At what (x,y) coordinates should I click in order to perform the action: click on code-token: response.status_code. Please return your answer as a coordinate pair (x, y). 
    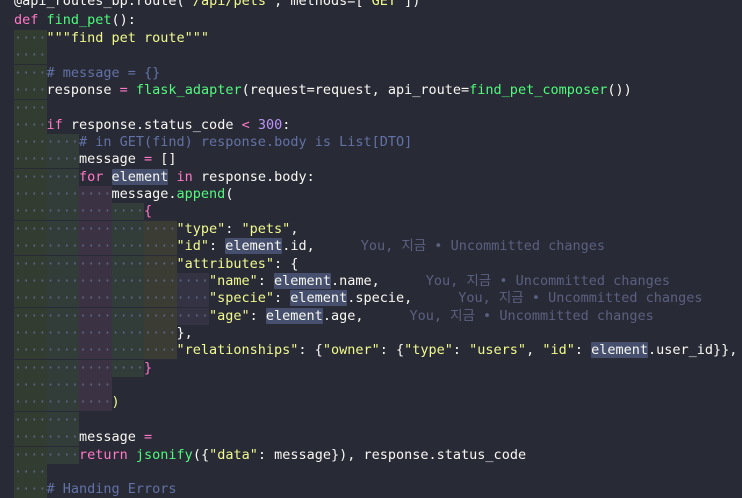
    Looking at the image, I should click on (156, 125).